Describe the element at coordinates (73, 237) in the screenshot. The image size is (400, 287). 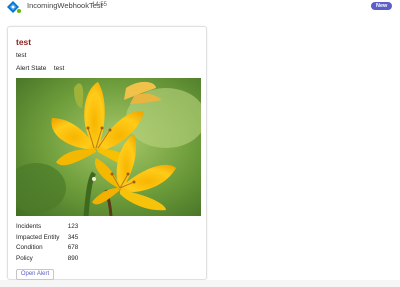
I see `fact-value: 345` at that location.